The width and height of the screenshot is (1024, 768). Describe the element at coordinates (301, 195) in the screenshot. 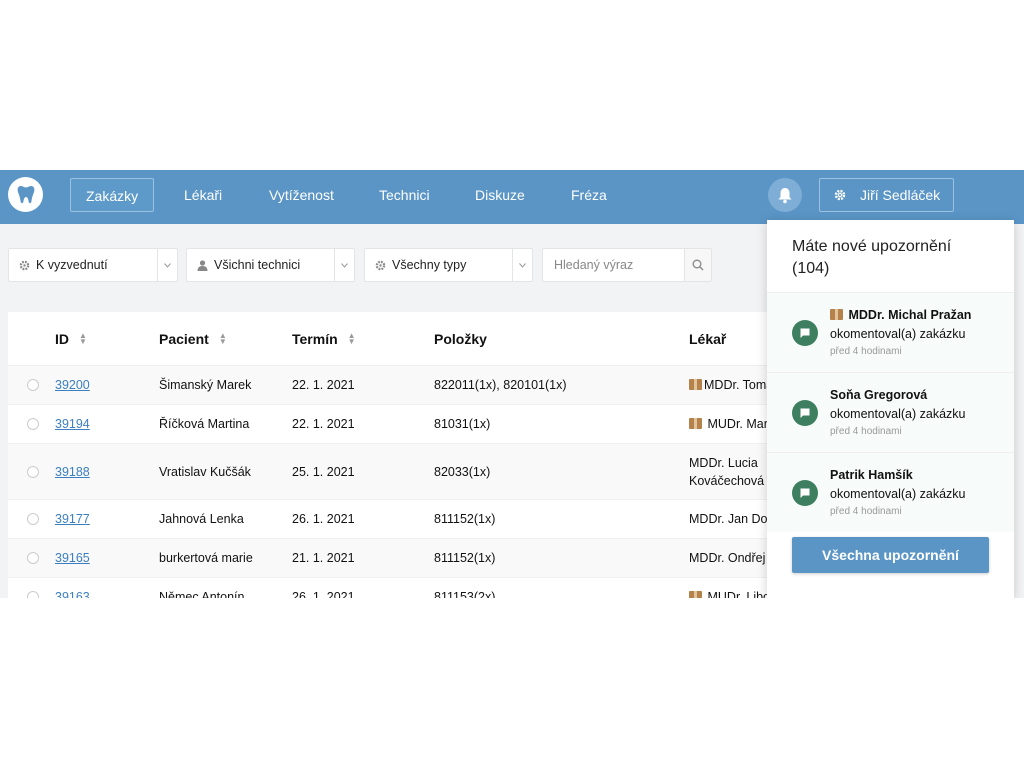

I see `nav-item-vytizenost: Vytíženost` at that location.